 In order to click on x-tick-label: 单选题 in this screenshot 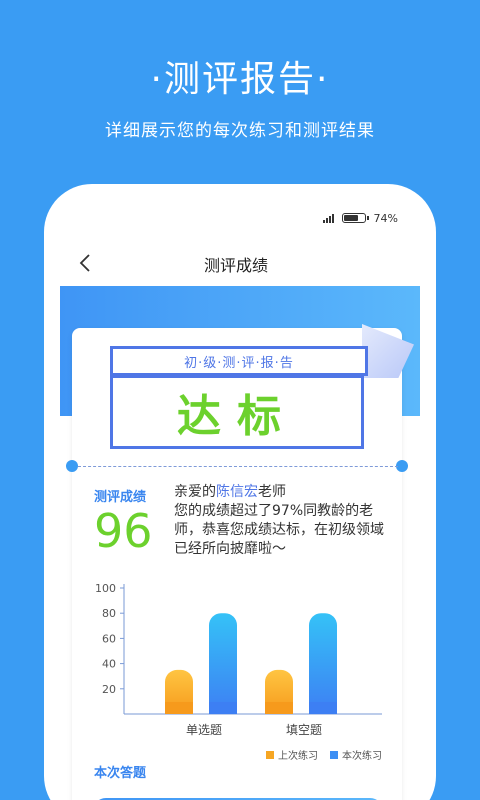, I will do `click(204, 730)`.